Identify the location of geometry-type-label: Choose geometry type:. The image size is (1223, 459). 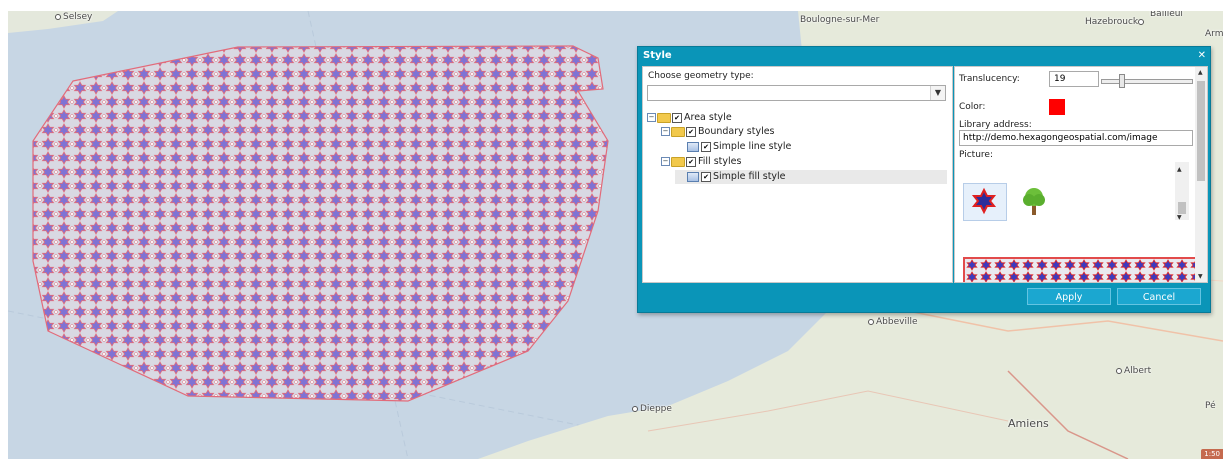
(701, 76).